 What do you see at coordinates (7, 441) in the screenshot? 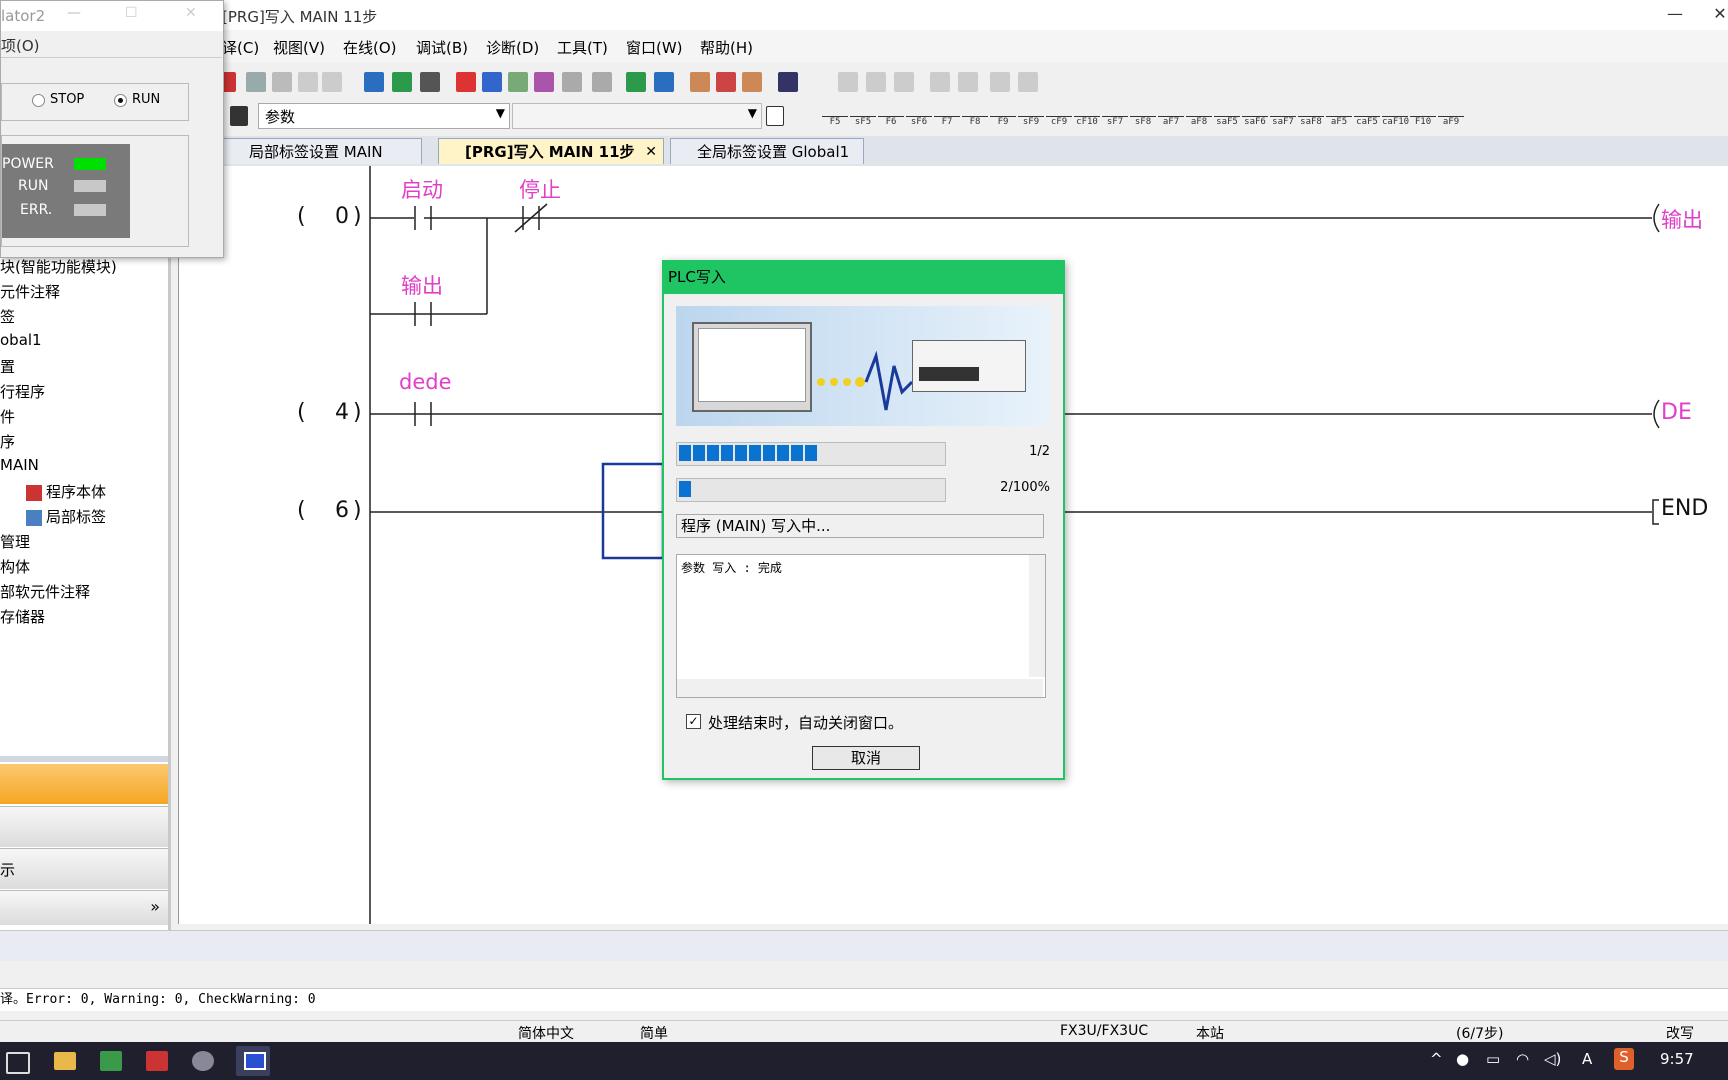
I see `tree-item-program: 序` at bounding box center [7, 441].